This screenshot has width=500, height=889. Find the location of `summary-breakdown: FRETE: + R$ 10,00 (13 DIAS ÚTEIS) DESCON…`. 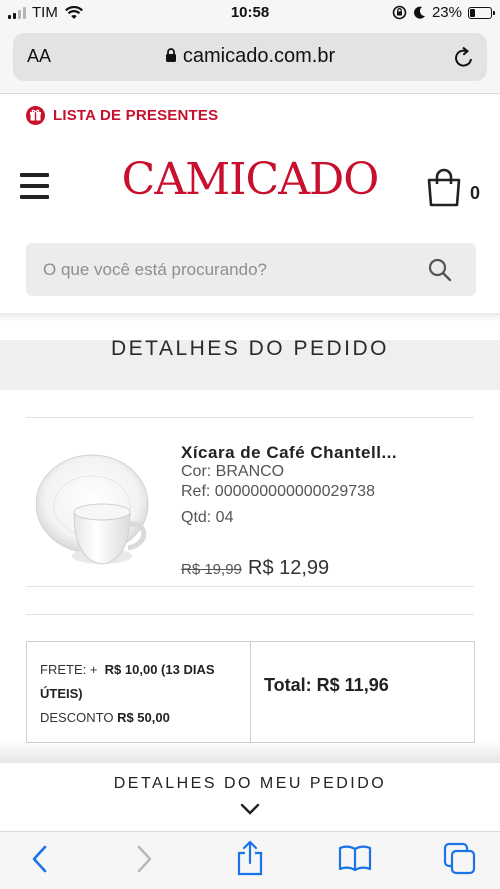

summary-breakdown: FRETE: + R$ 10,00 (13 DIAS ÚTEIS) DESCON… is located at coordinates (142, 694).